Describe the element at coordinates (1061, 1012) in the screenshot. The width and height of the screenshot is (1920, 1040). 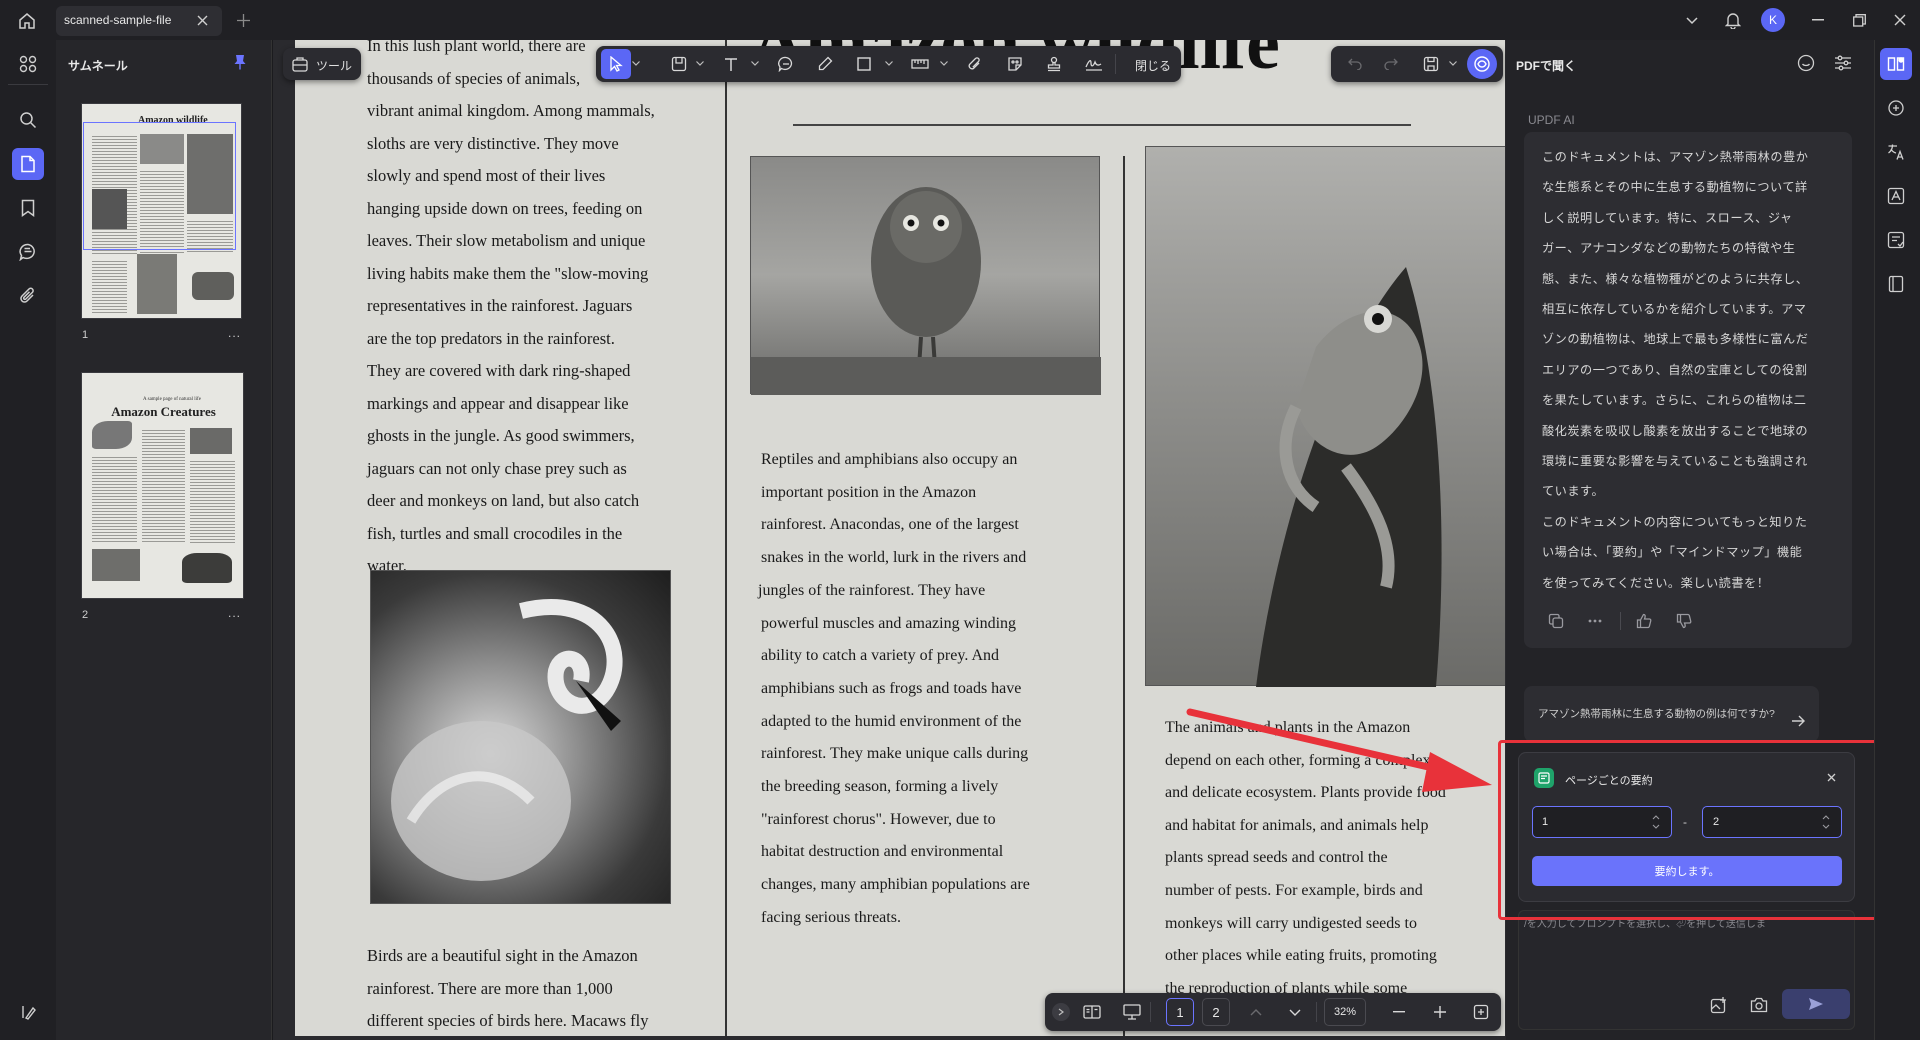
I see `collapse-toolbar-icon` at that location.